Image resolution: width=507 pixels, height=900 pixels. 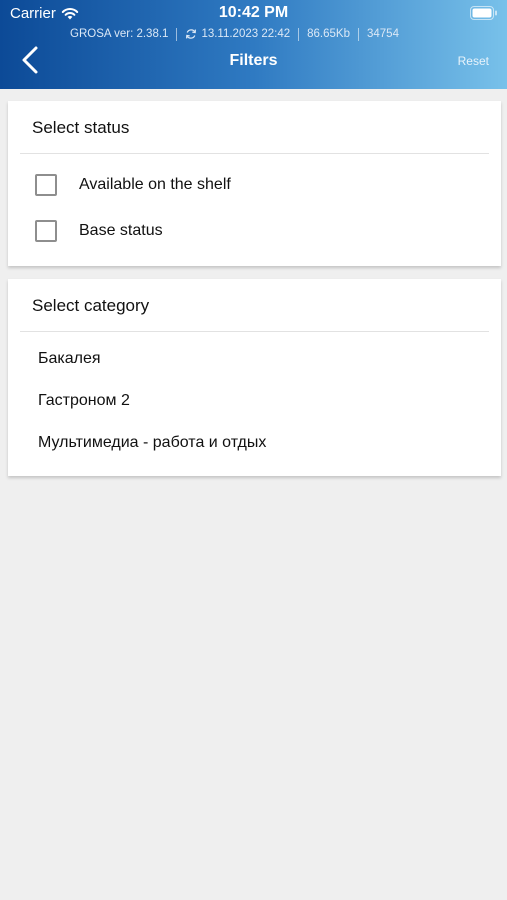 I want to click on sync-datetime: 13.11.2023 22:42, so click(x=246, y=34).